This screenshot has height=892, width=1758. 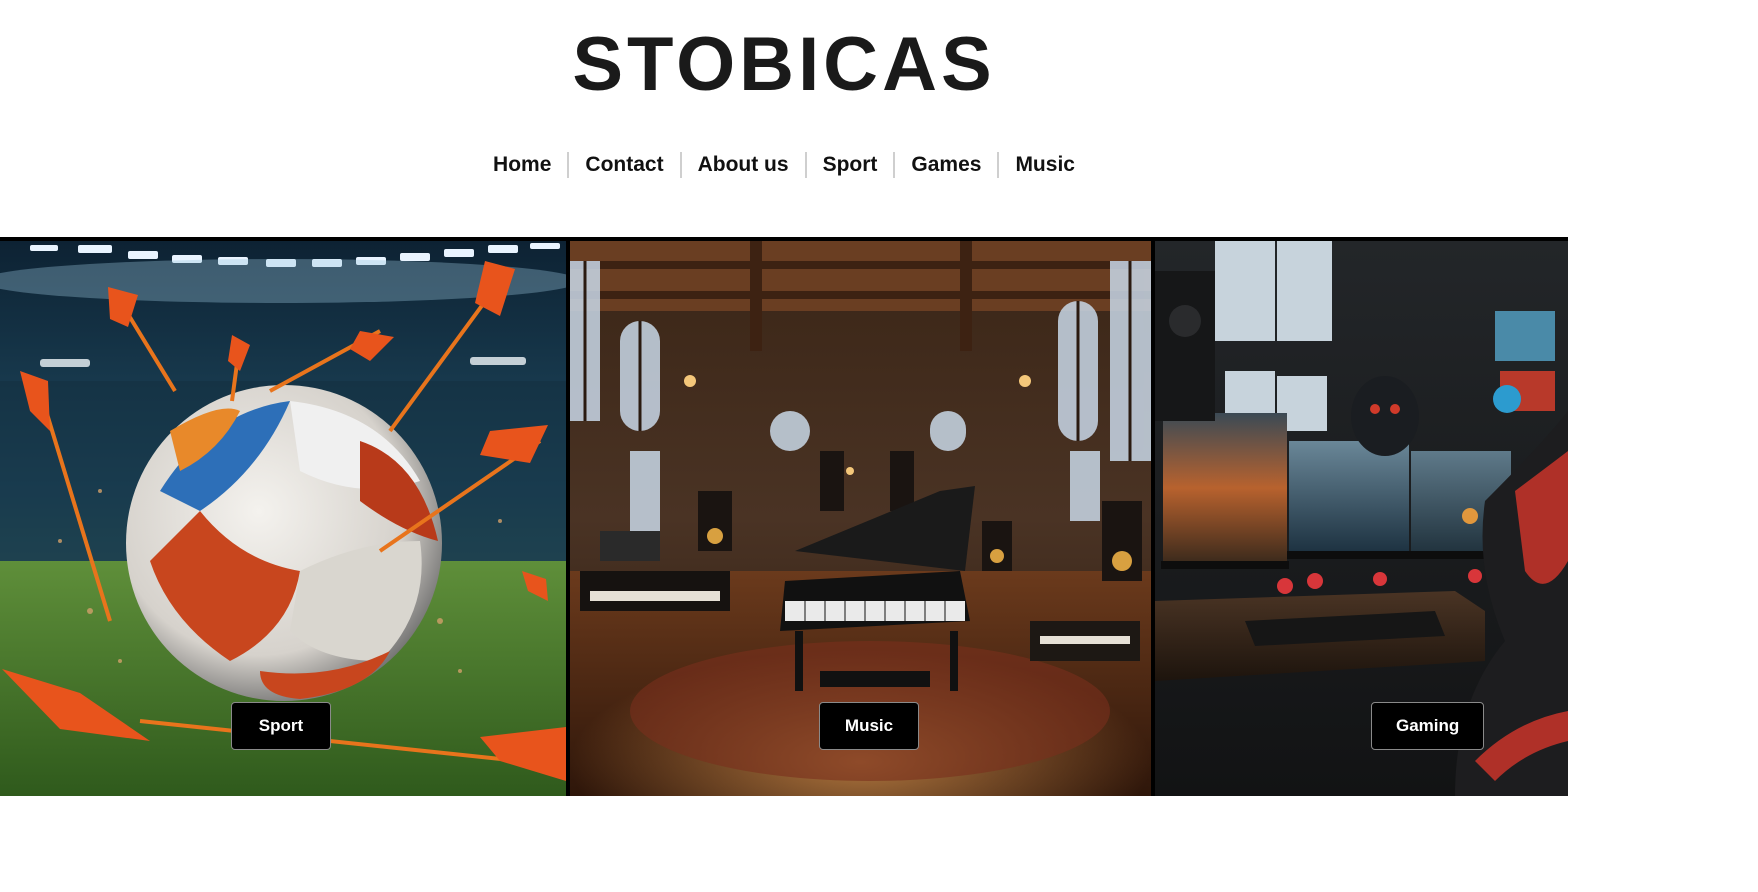 What do you see at coordinates (624, 165) in the screenshot?
I see `nav-contact: Contact` at bounding box center [624, 165].